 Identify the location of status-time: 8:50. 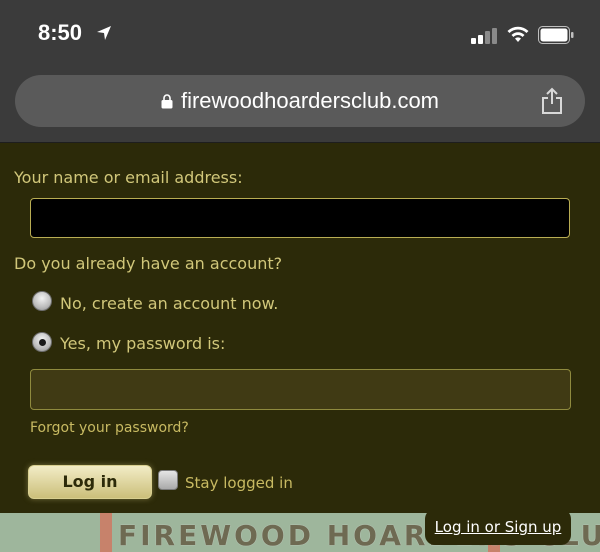
(60, 32).